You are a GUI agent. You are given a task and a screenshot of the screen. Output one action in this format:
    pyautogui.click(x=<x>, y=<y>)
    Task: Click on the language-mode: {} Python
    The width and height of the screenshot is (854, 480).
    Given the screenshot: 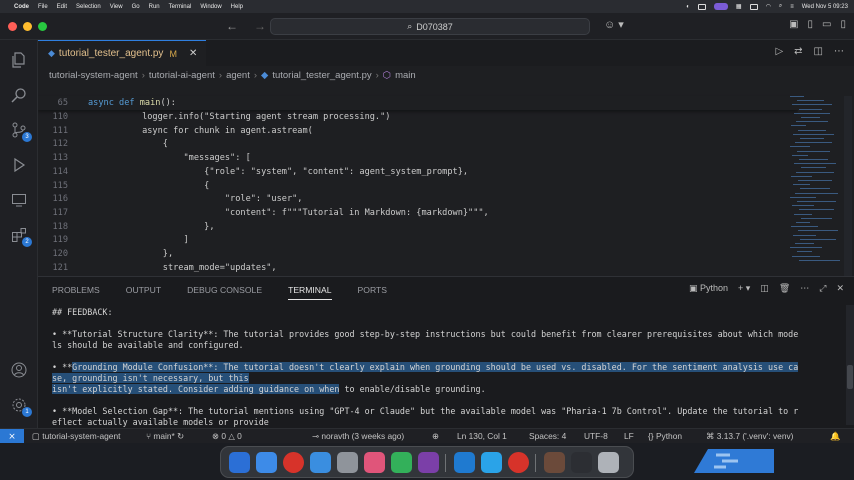 What is the action you would take?
    pyautogui.click(x=665, y=436)
    